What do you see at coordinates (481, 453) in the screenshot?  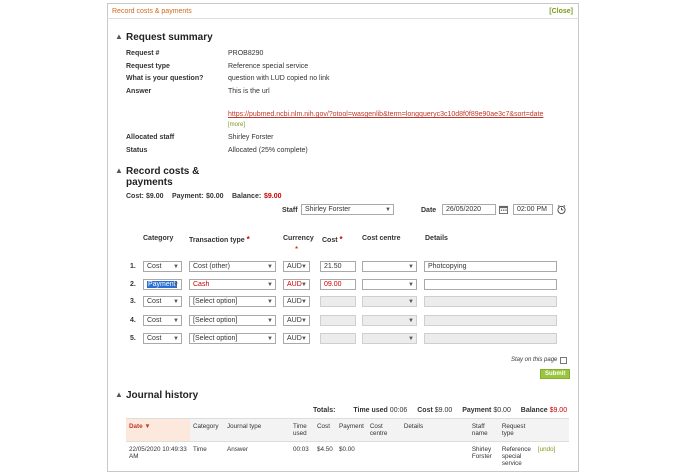 I see `cell-staff-name: Shirley Forster` at bounding box center [481, 453].